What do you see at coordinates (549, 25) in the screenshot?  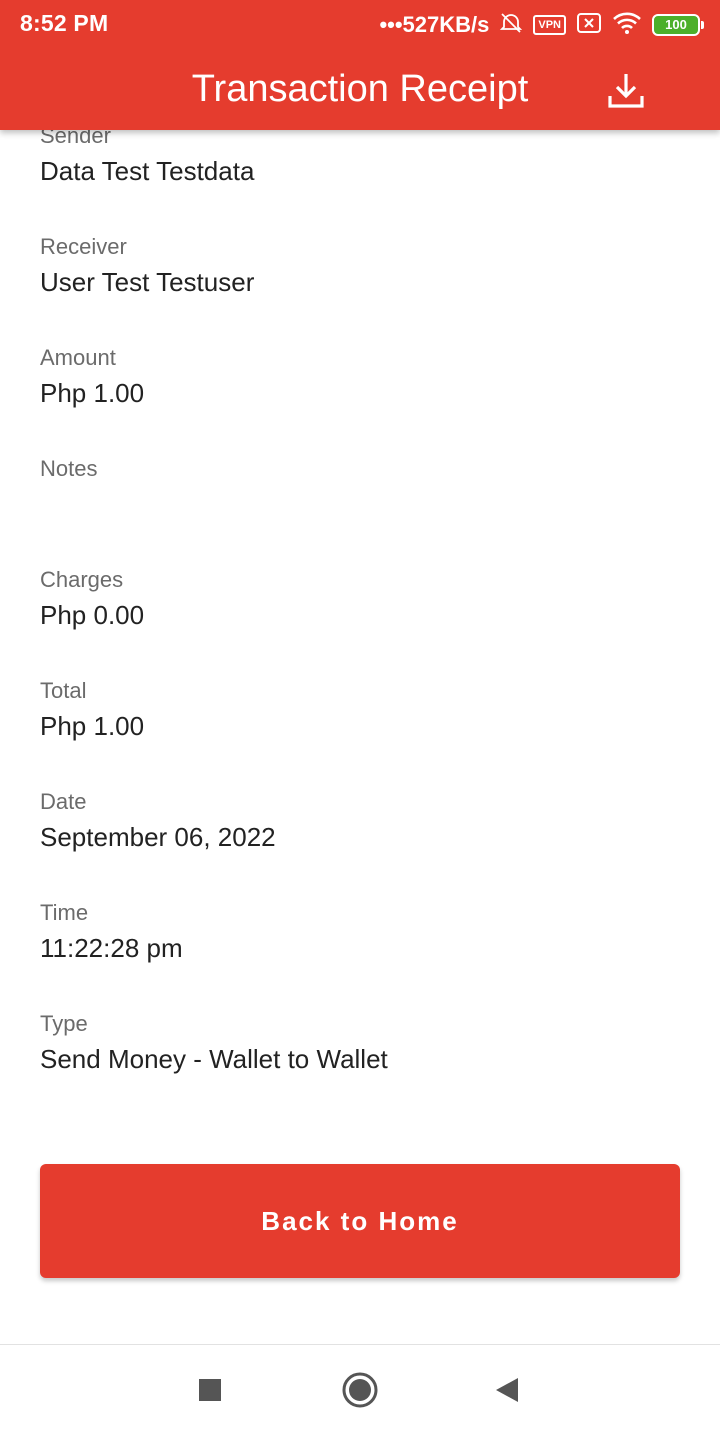 I see `vpn-badge: VPN` at bounding box center [549, 25].